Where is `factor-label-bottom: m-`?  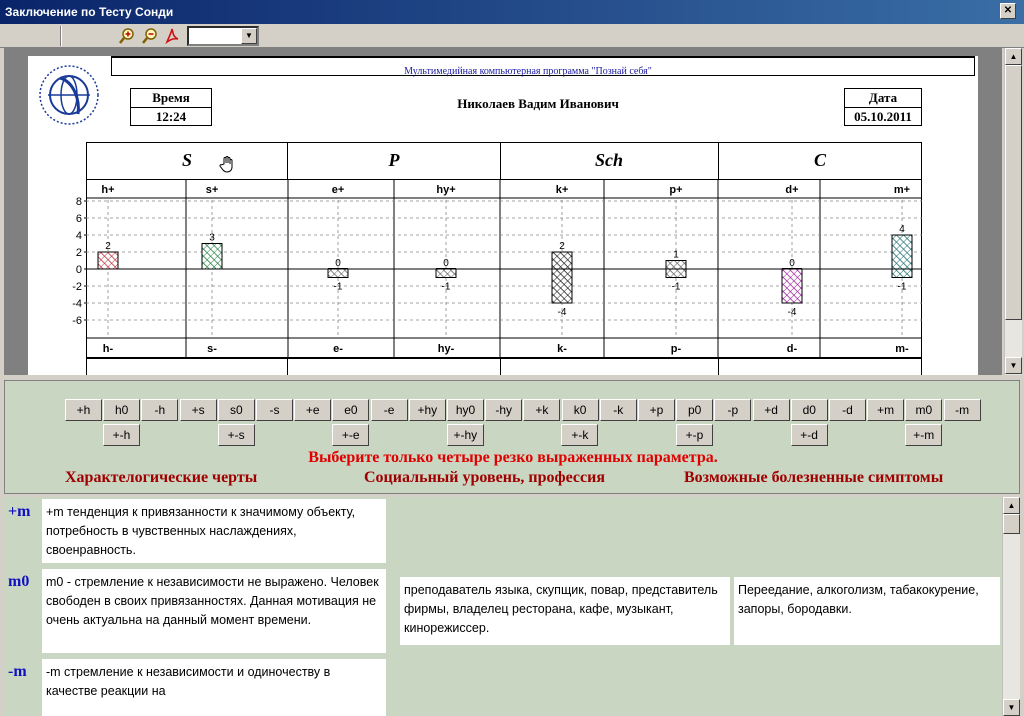
factor-label-bottom: m- is located at coordinates (902, 349).